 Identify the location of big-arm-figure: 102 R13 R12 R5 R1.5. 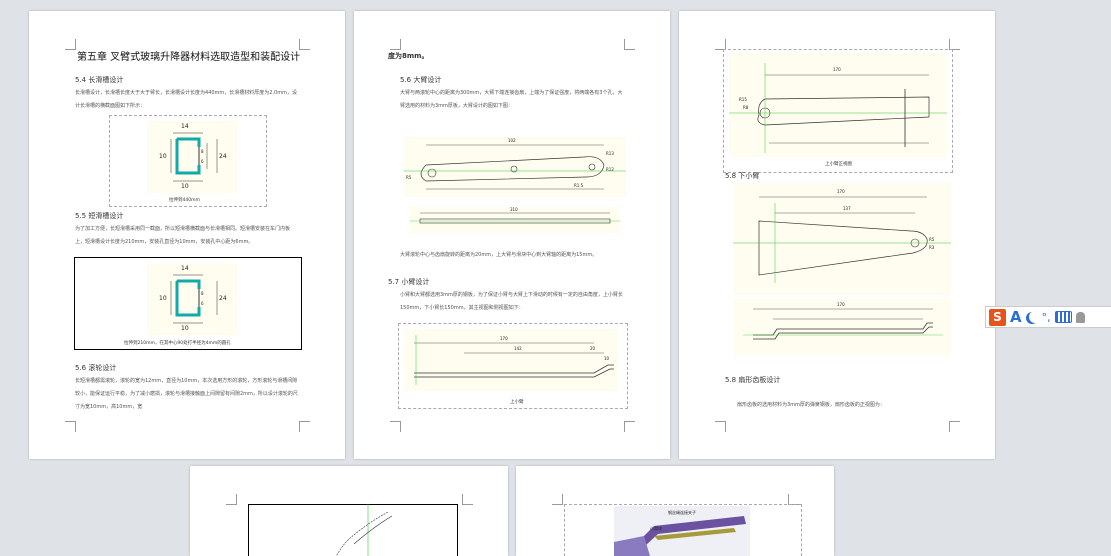
(515, 167).